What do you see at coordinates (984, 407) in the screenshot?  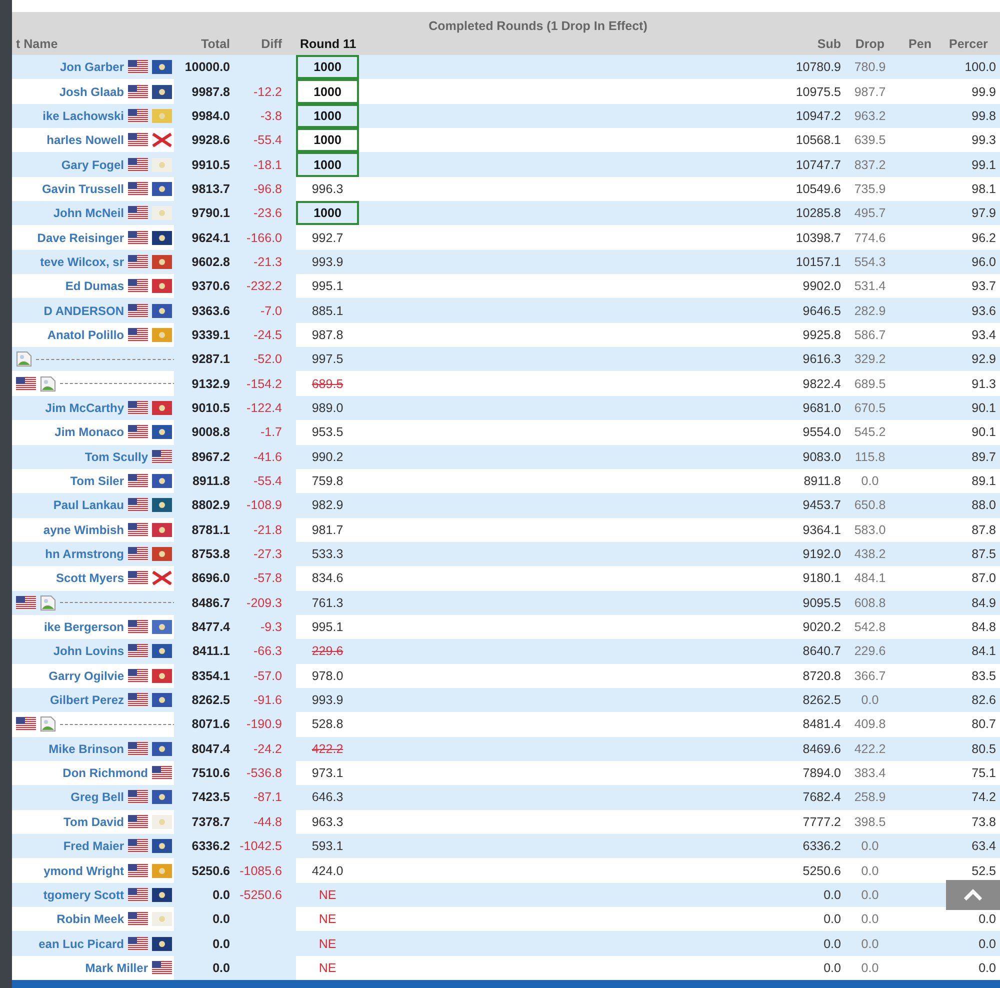 I see `percent-cell: 90.1` at bounding box center [984, 407].